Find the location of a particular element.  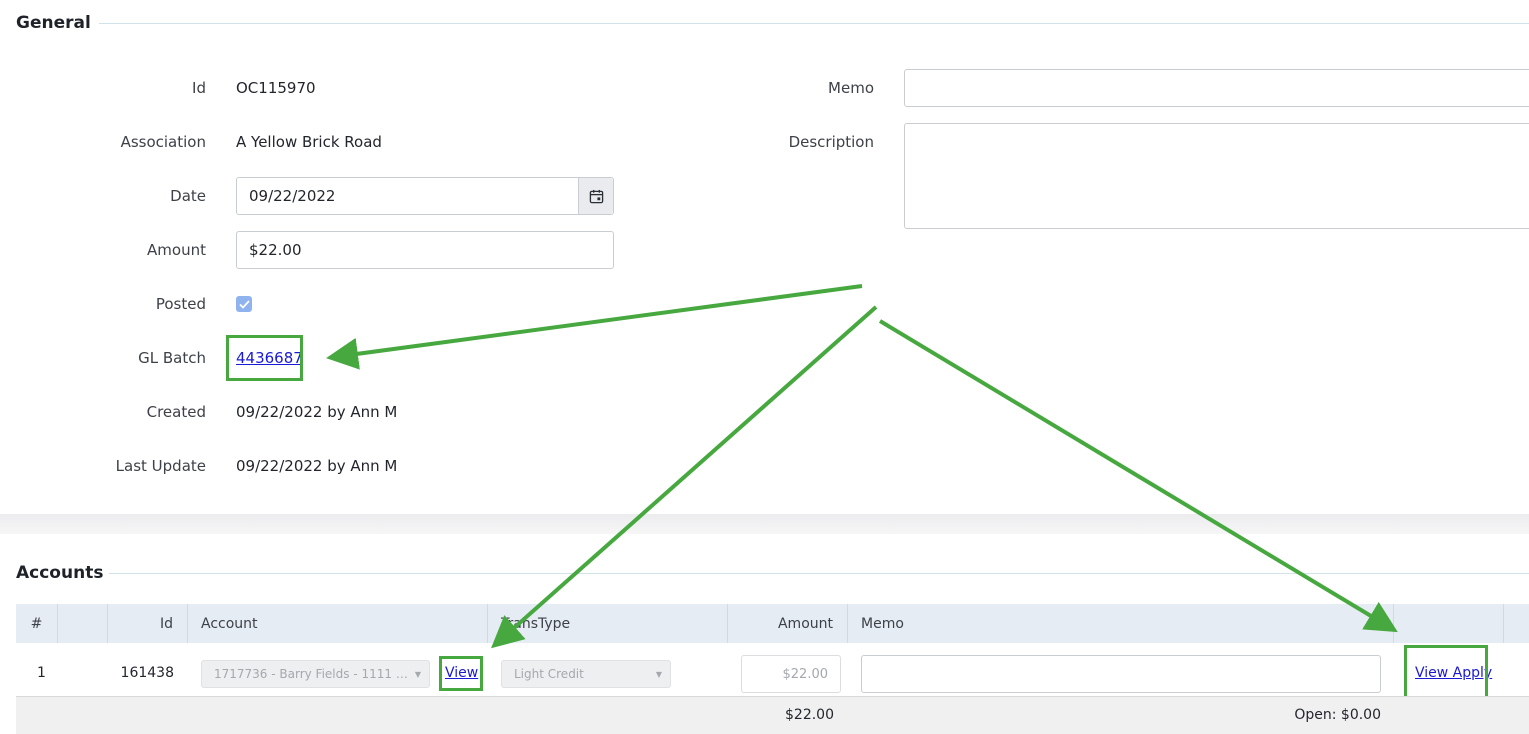

transtype-select: Light Credit ▼ is located at coordinates (586, 674).